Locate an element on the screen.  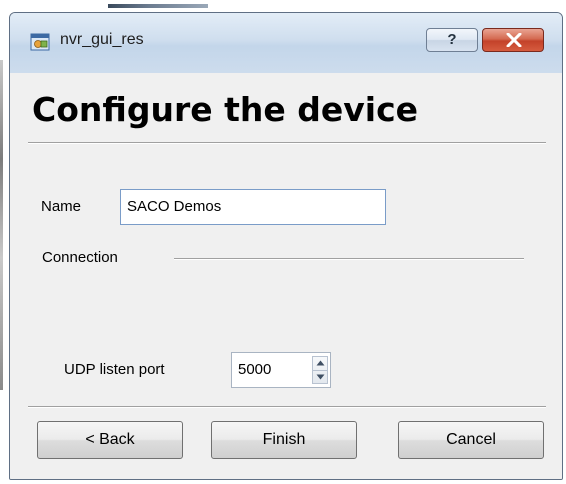
help-button: ? is located at coordinates (452, 40).